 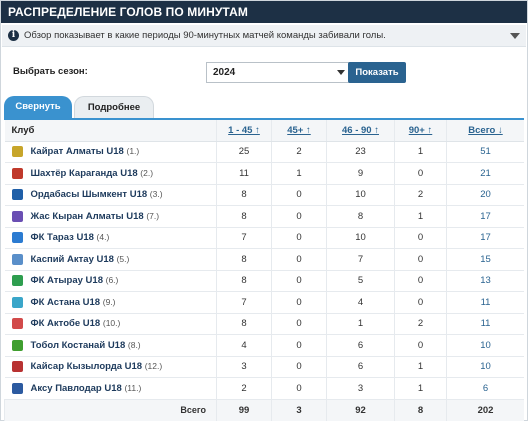 What do you see at coordinates (110, 281) in the screenshot?
I see `club-cell: ФК Атырау U18 (6.)` at bounding box center [110, 281].